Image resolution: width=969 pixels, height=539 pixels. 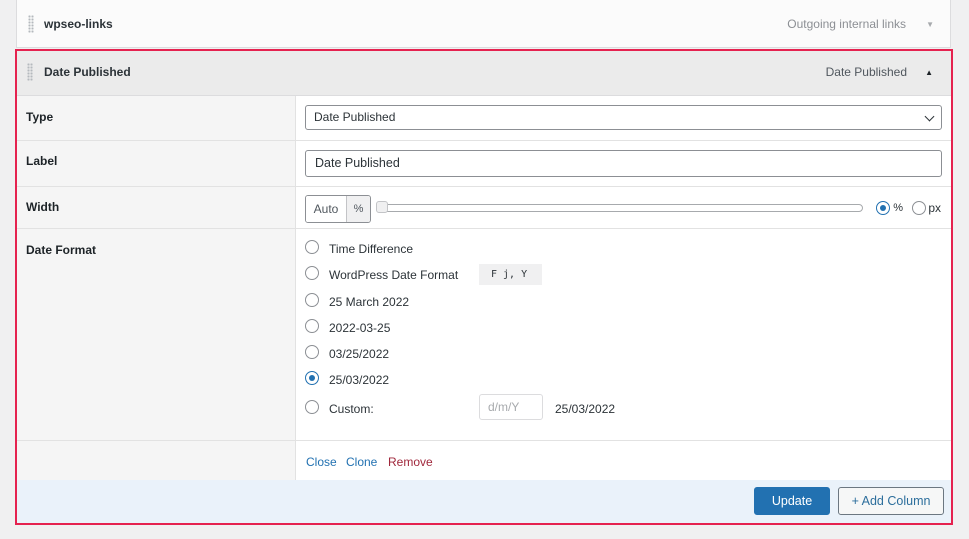 What do you see at coordinates (326, 209) in the screenshot?
I see `width-value: Auto` at bounding box center [326, 209].